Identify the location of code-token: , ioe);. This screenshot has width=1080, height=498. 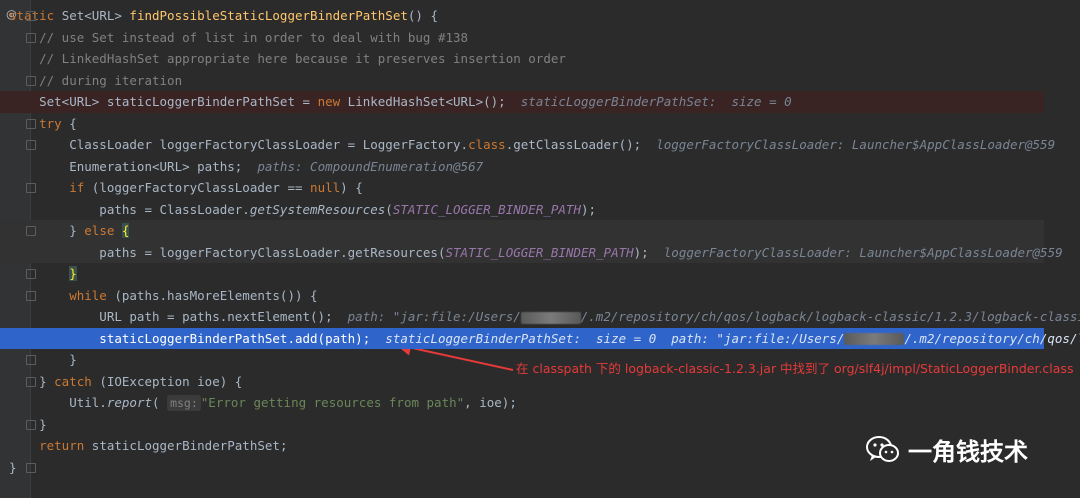
(490, 402).